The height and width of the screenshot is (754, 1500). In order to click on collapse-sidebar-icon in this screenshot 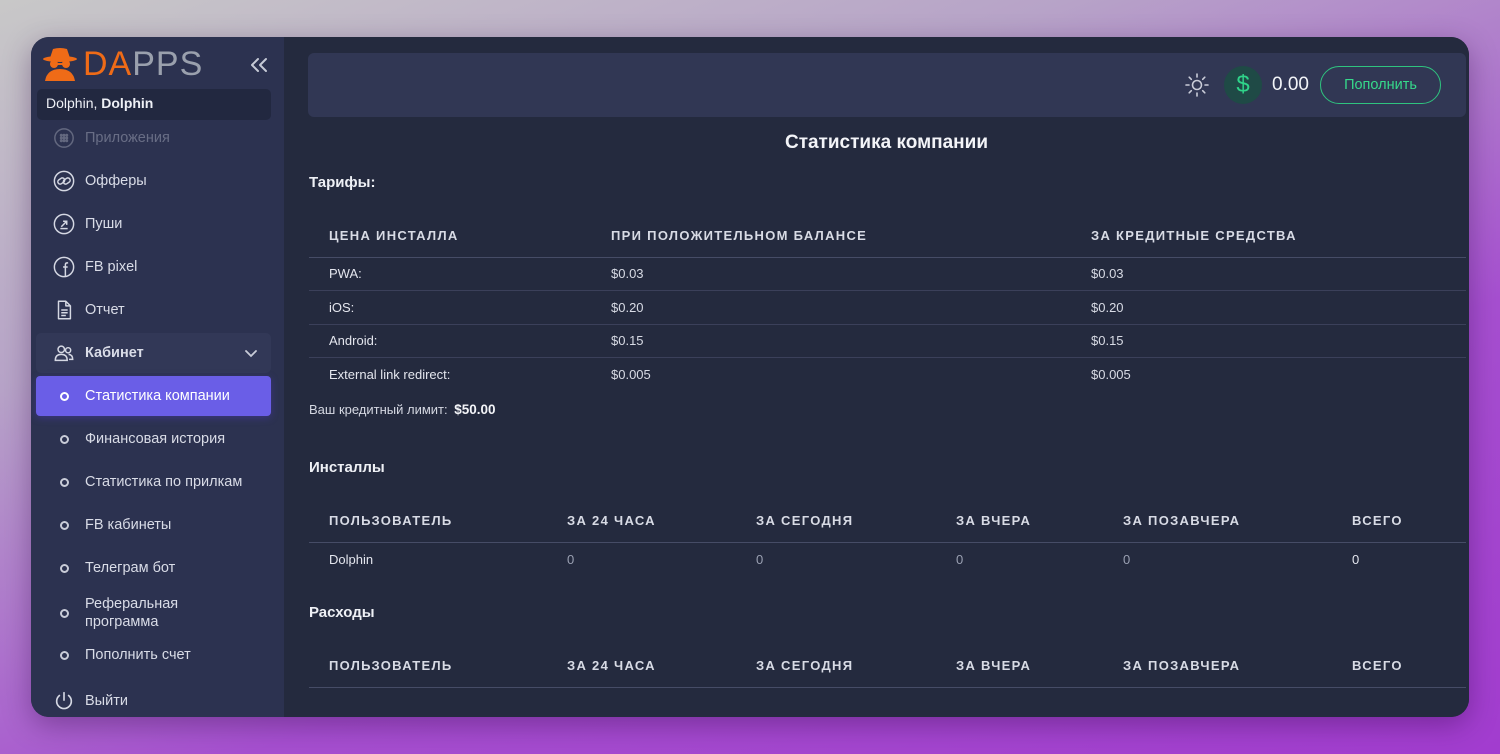, I will do `click(259, 65)`.